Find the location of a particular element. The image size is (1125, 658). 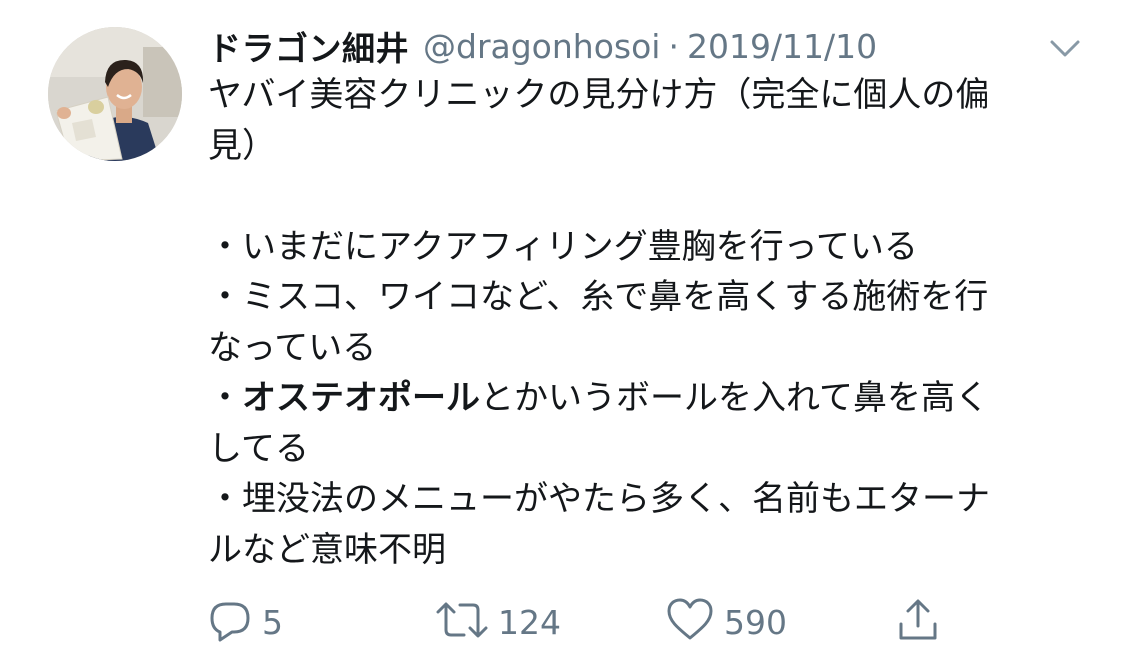

reply-count: 5 is located at coordinates (272, 622).